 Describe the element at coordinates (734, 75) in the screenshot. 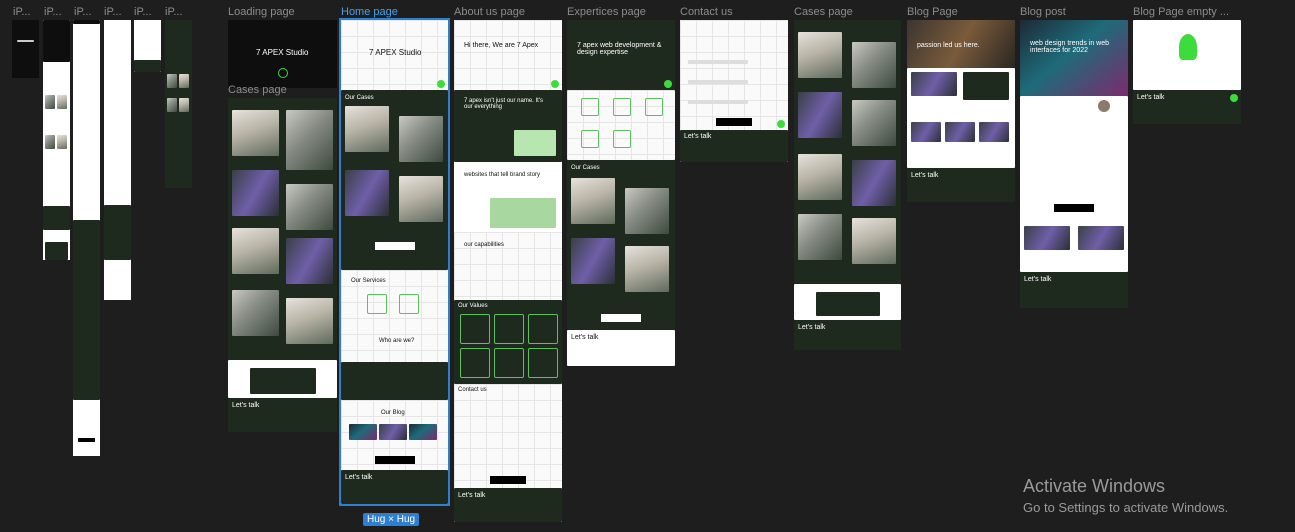

I see `contact-form` at that location.